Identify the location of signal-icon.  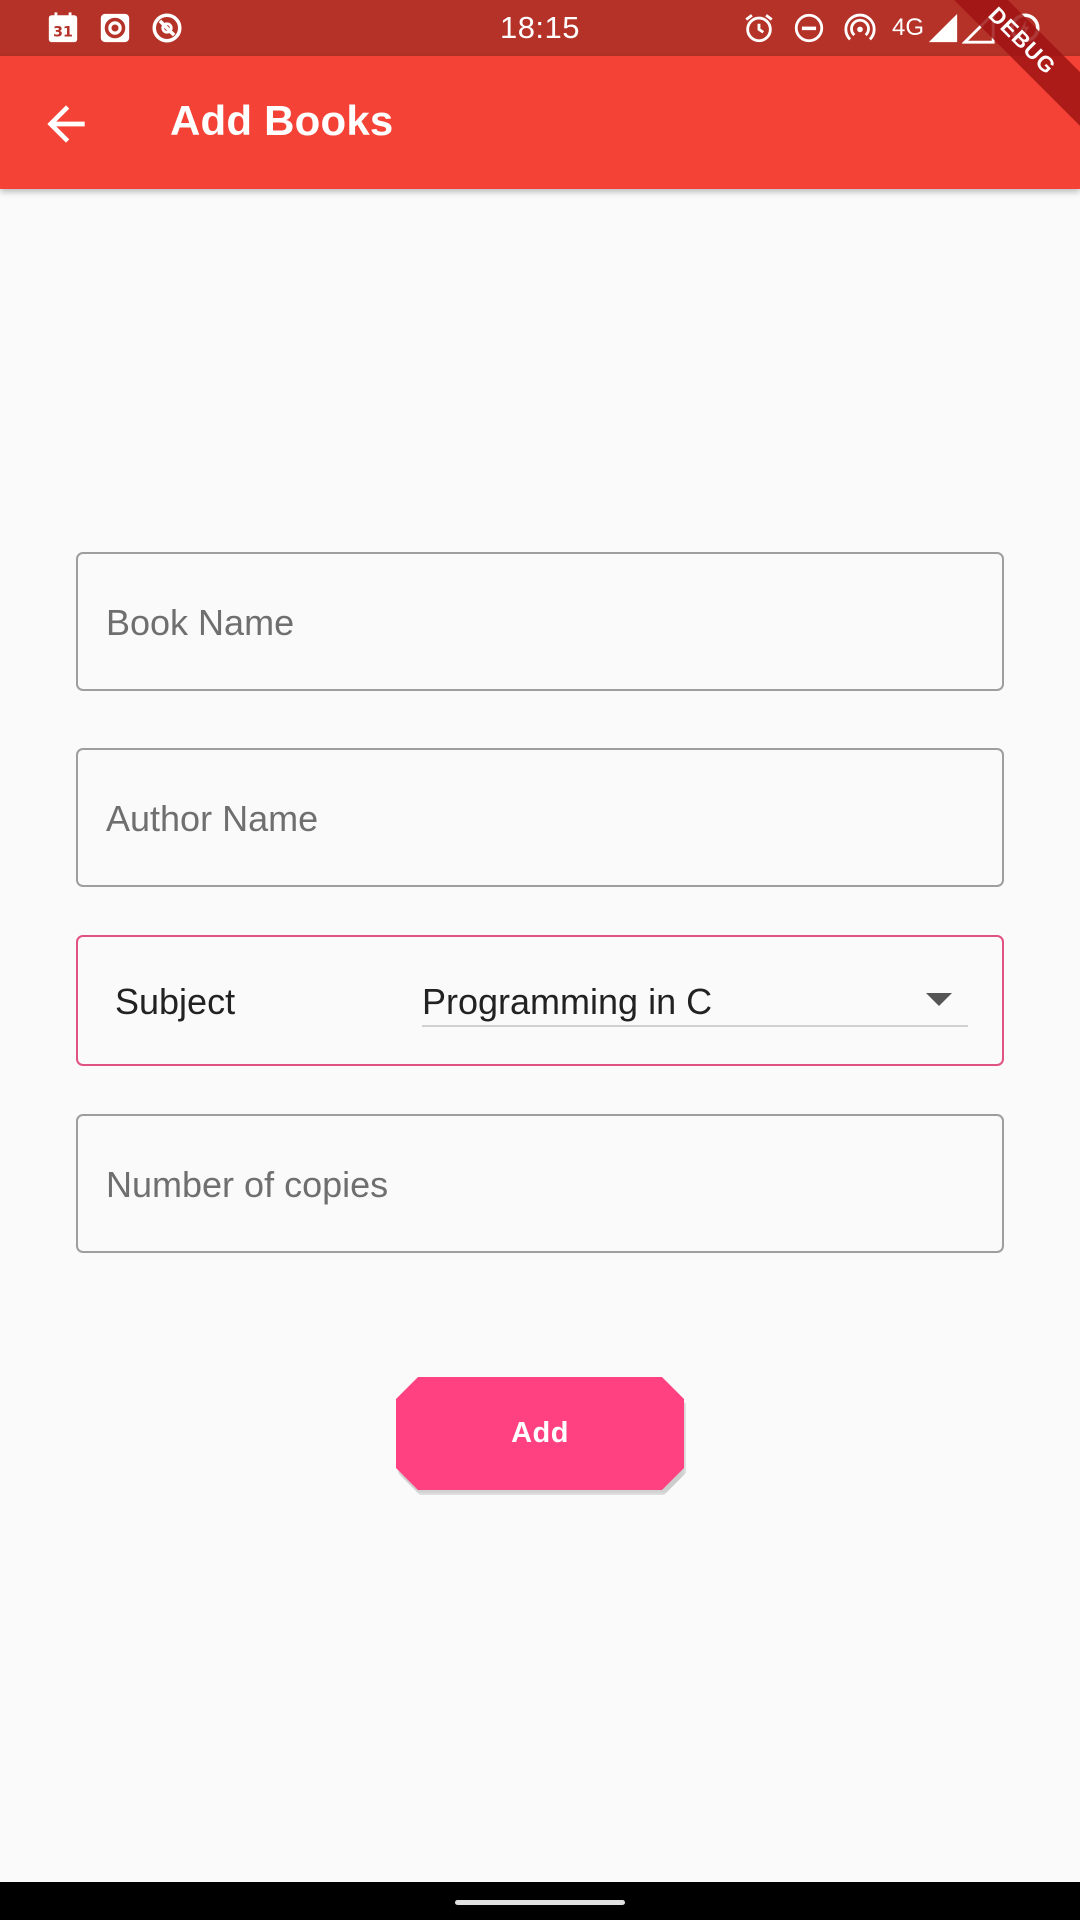
(943, 28).